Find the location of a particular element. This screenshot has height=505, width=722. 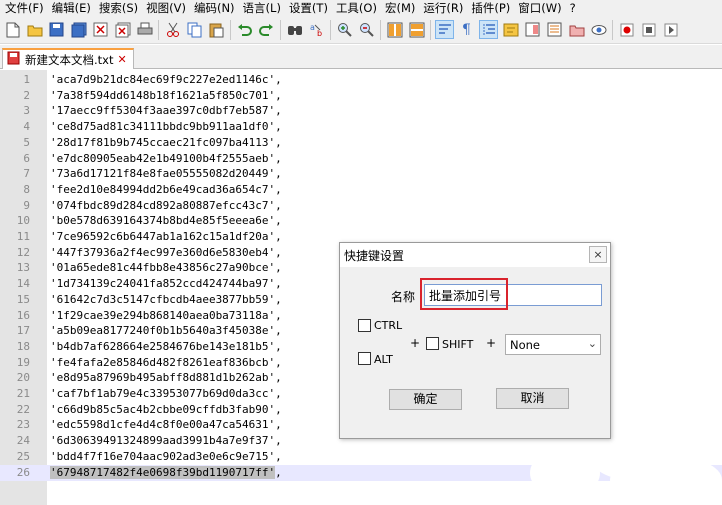

code-text: 'e7dc80905eab42e1b49100b4f2555aeb', is located at coordinates (166, 158).